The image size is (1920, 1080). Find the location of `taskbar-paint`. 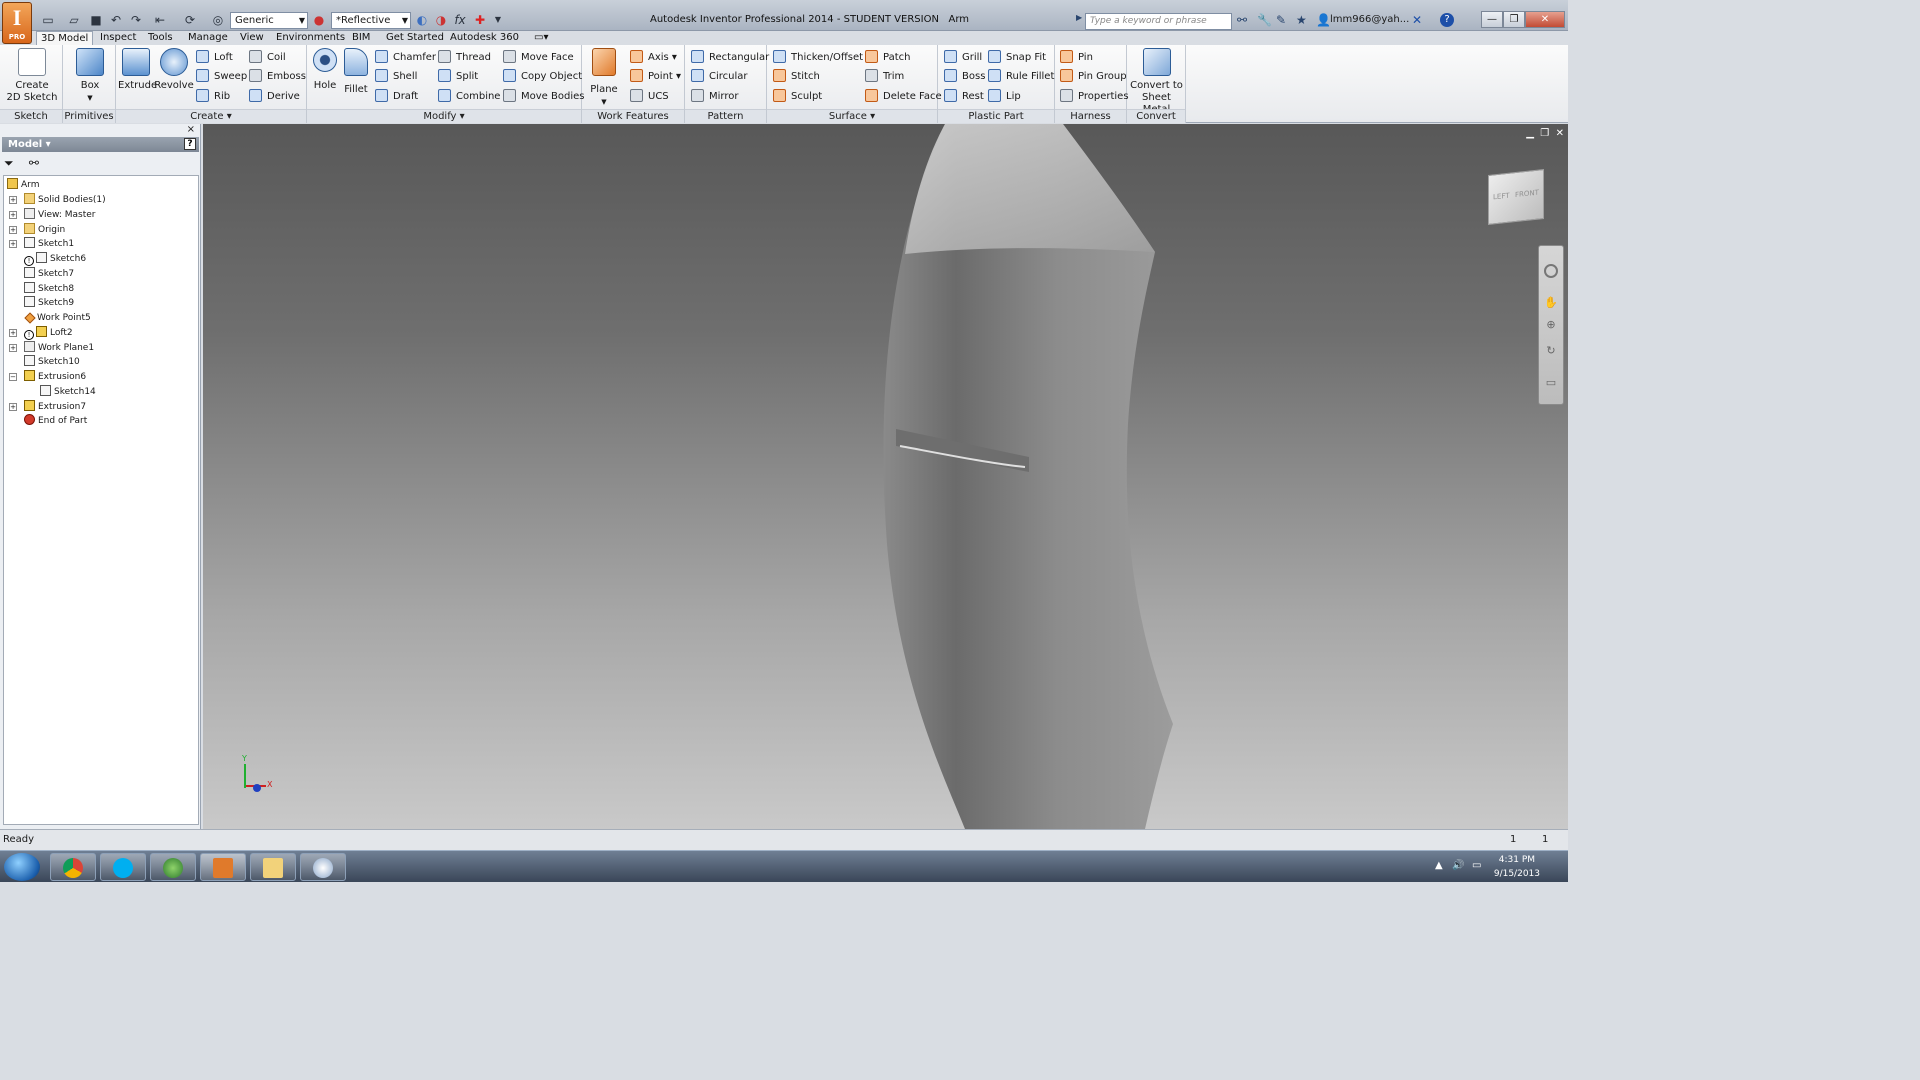

taskbar-paint is located at coordinates (323, 867).